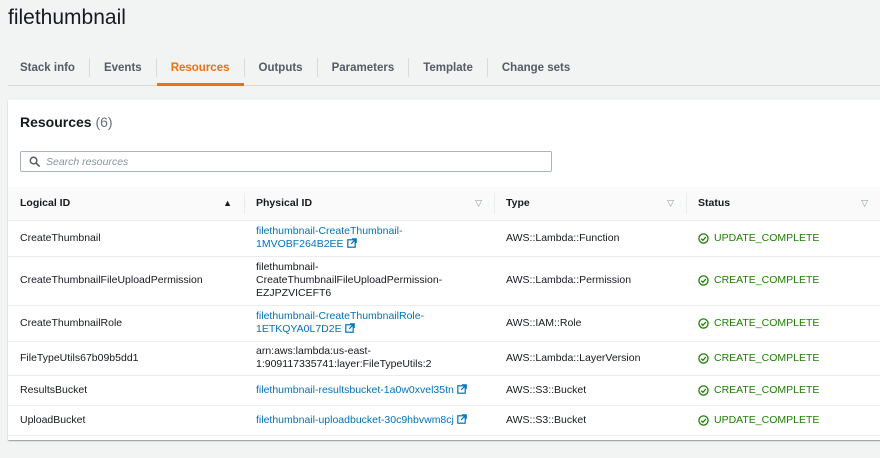 Image resolution: width=880 pixels, height=458 pixels. I want to click on logical-id-cell: CreateThumbnailRole, so click(126, 323).